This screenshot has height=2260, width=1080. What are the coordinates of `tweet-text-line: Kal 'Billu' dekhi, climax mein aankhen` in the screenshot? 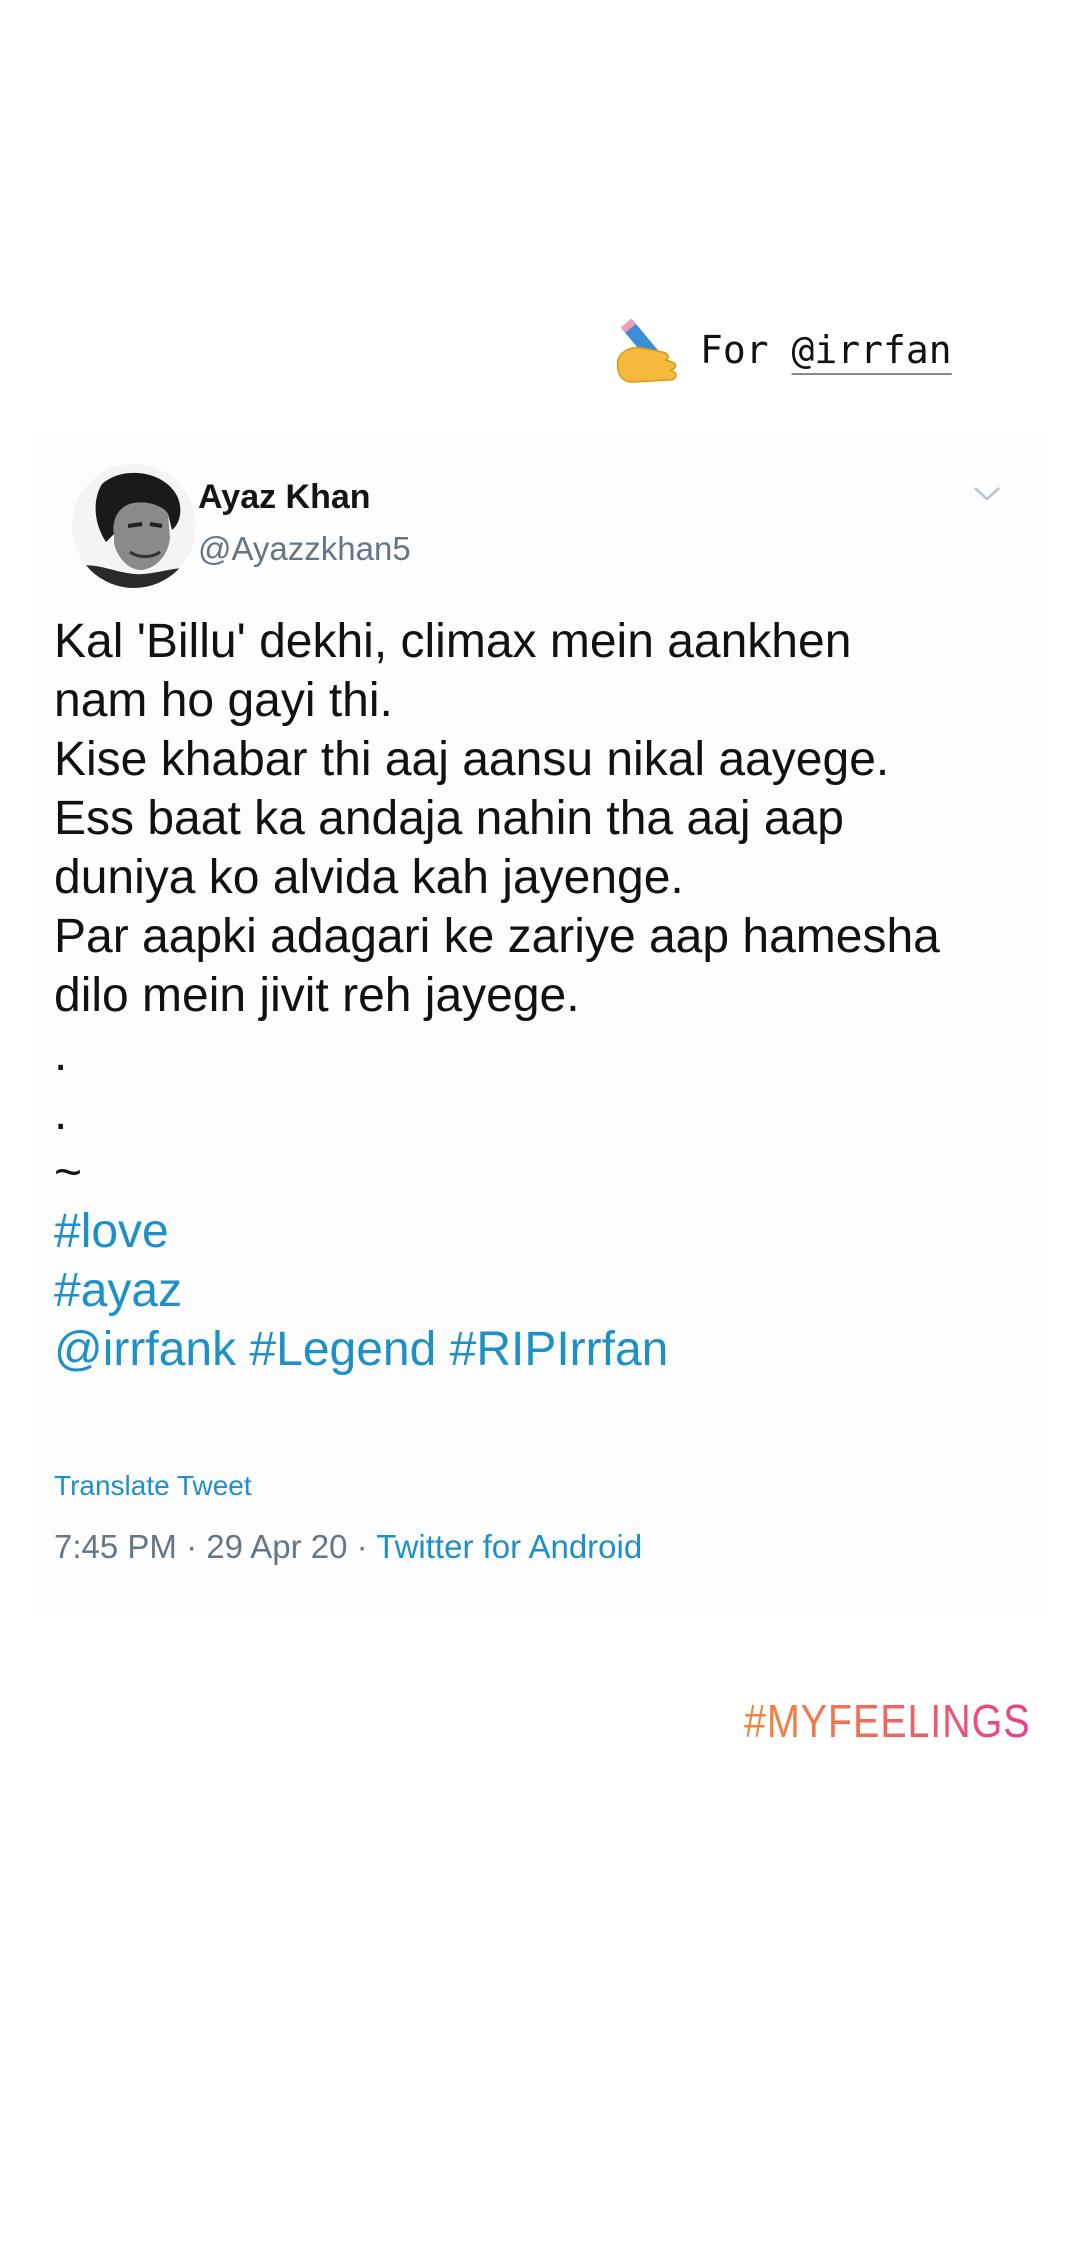 It's located at (453, 641).